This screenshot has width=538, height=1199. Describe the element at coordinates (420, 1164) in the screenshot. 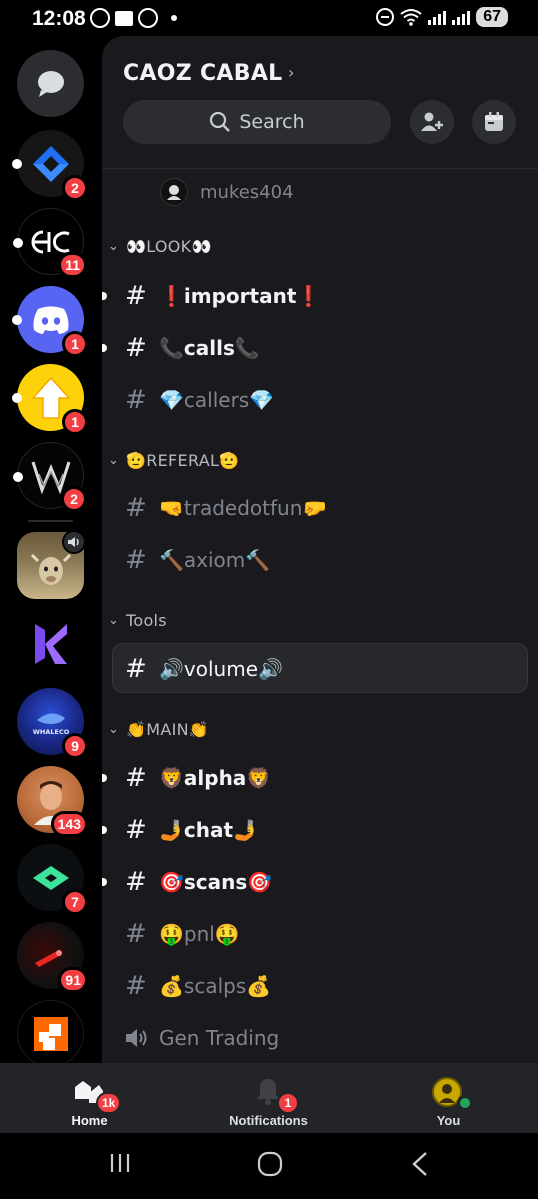

I see `back-icon` at that location.